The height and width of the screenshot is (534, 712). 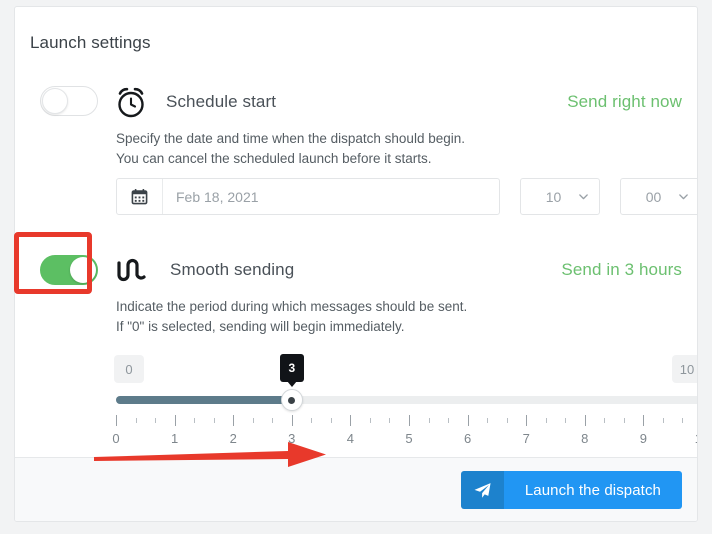 What do you see at coordinates (482, 490) in the screenshot?
I see `paper-plane-icon` at bounding box center [482, 490].